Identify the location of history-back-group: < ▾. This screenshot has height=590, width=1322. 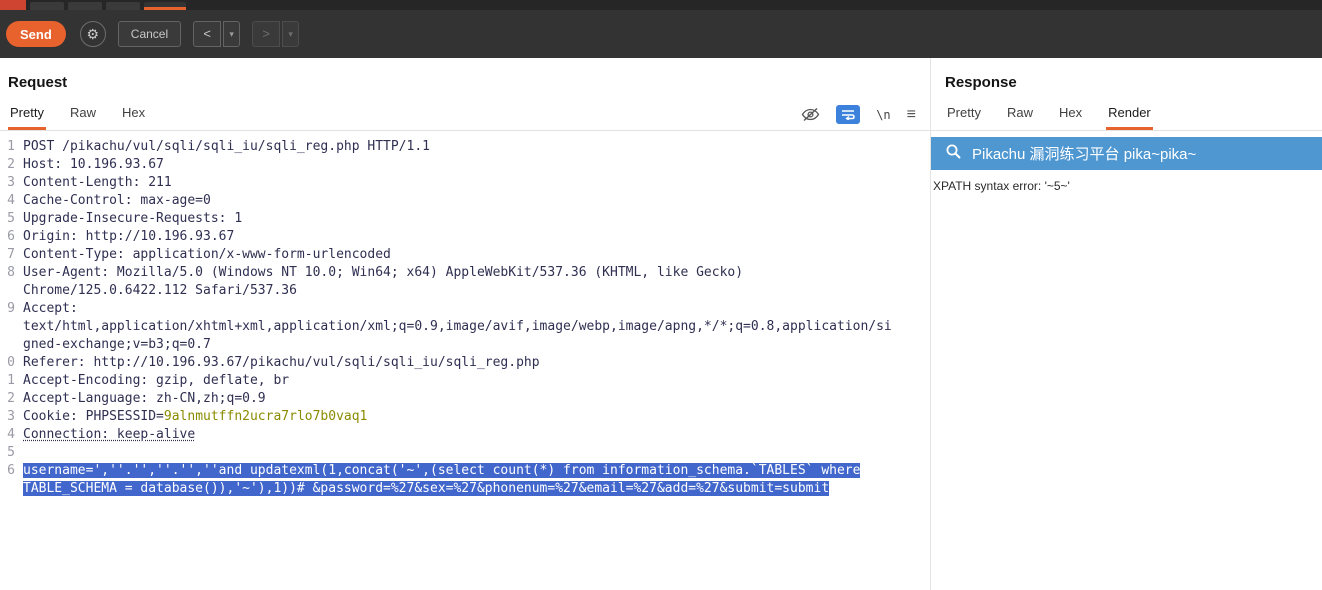
(217, 34).